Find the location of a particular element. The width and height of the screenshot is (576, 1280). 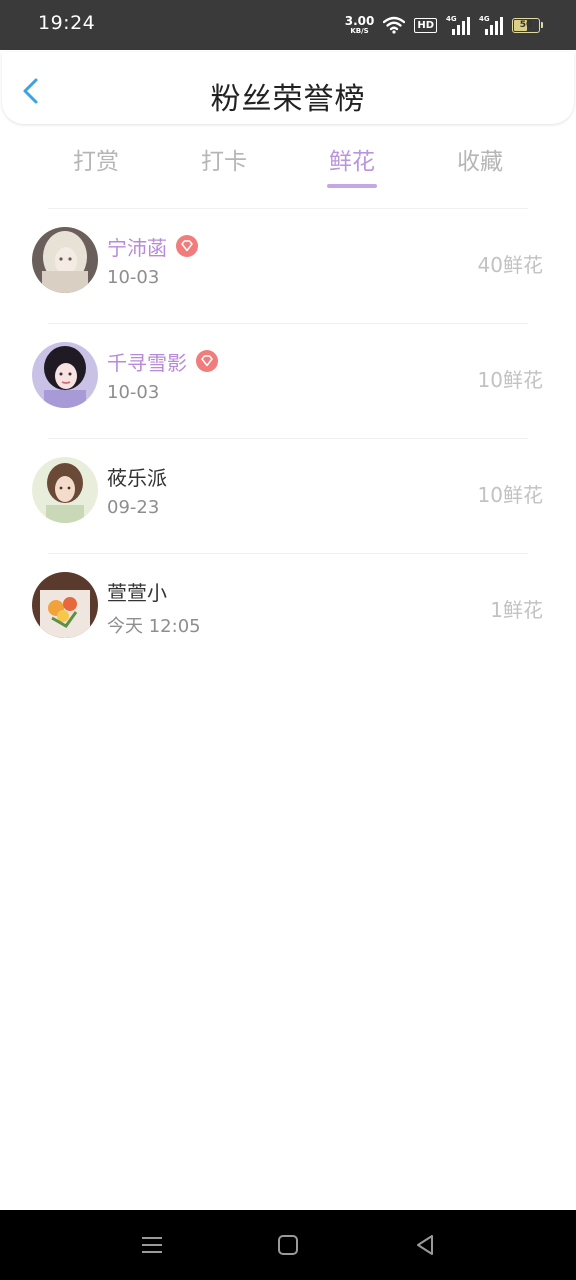

status-bar: 19:24 3.00 KB/S HD 4G 4G 50 is located at coordinates (288, 25).